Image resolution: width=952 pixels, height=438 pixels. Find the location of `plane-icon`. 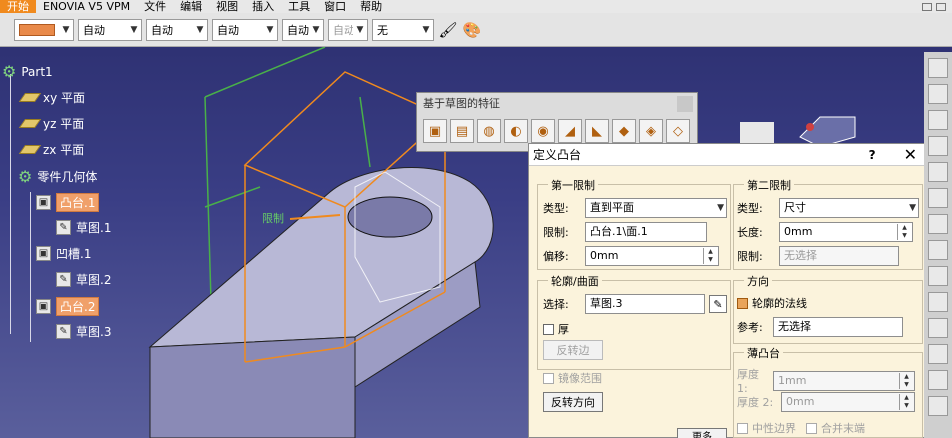

plane-icon is located at coordinates (30, 123).